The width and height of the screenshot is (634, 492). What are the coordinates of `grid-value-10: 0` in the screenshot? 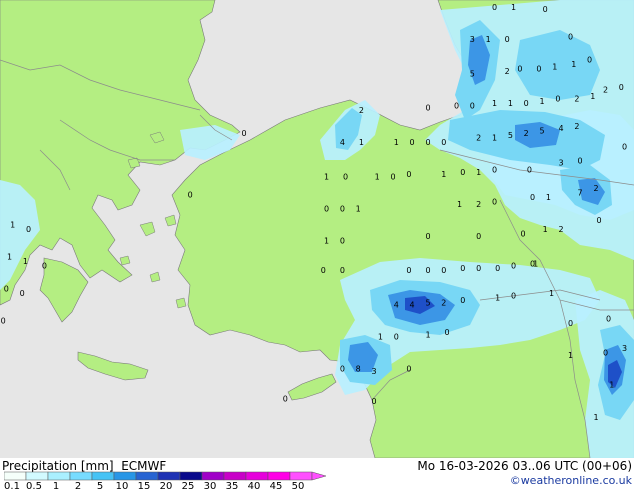 It's located at (538, 69).